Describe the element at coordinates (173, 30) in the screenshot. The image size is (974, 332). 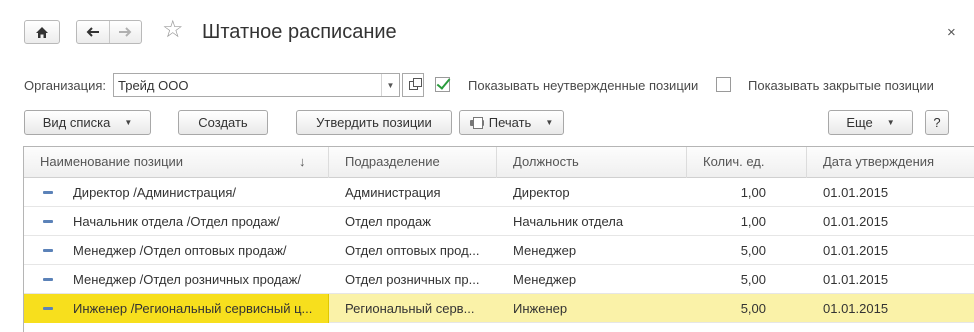
I see `star-icon: ☆` at that location.